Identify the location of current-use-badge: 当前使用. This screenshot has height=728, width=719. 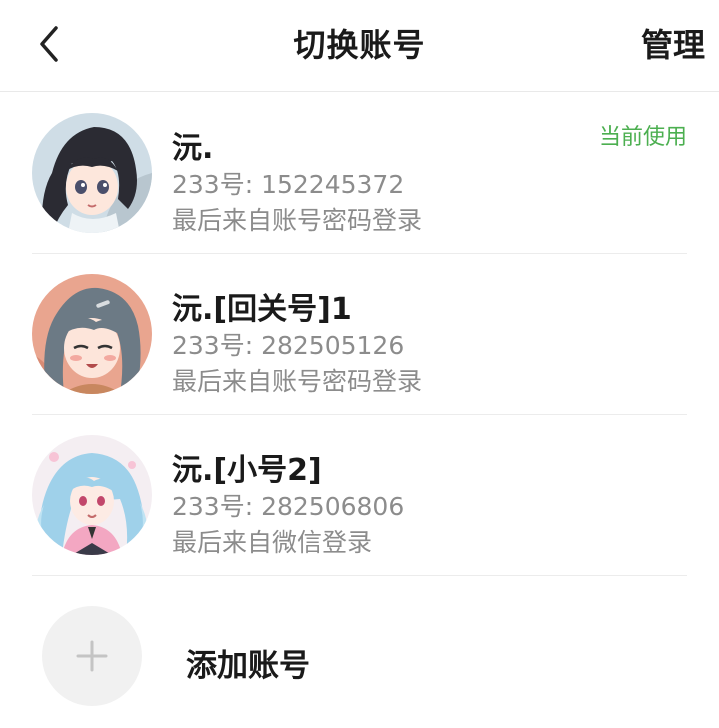
(642, 137).